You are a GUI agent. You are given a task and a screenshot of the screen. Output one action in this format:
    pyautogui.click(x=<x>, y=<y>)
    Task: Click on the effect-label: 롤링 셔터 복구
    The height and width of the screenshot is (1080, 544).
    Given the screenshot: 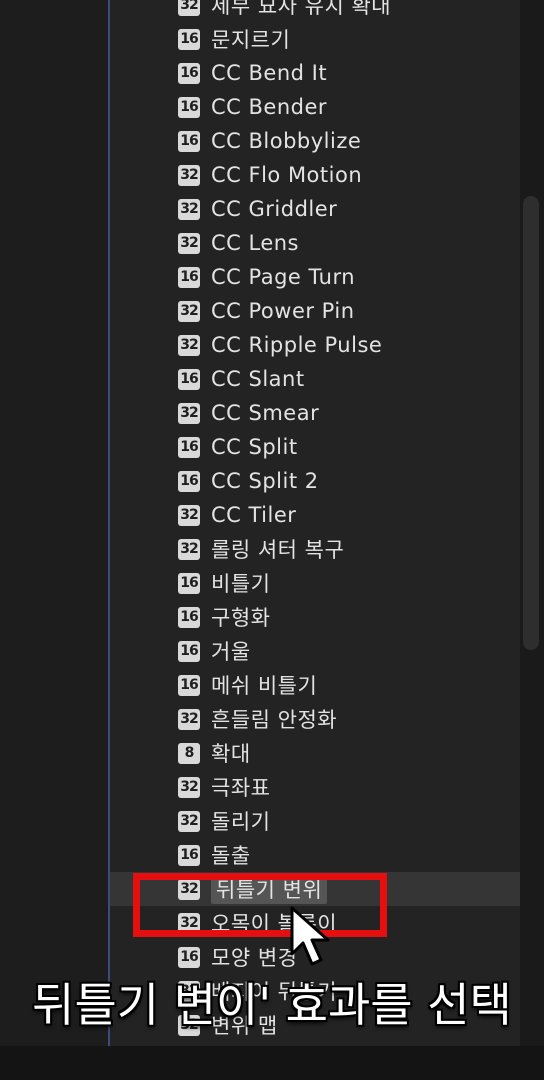 What is the action you would take?
    pyautogui.click(x=278, y=550)
    